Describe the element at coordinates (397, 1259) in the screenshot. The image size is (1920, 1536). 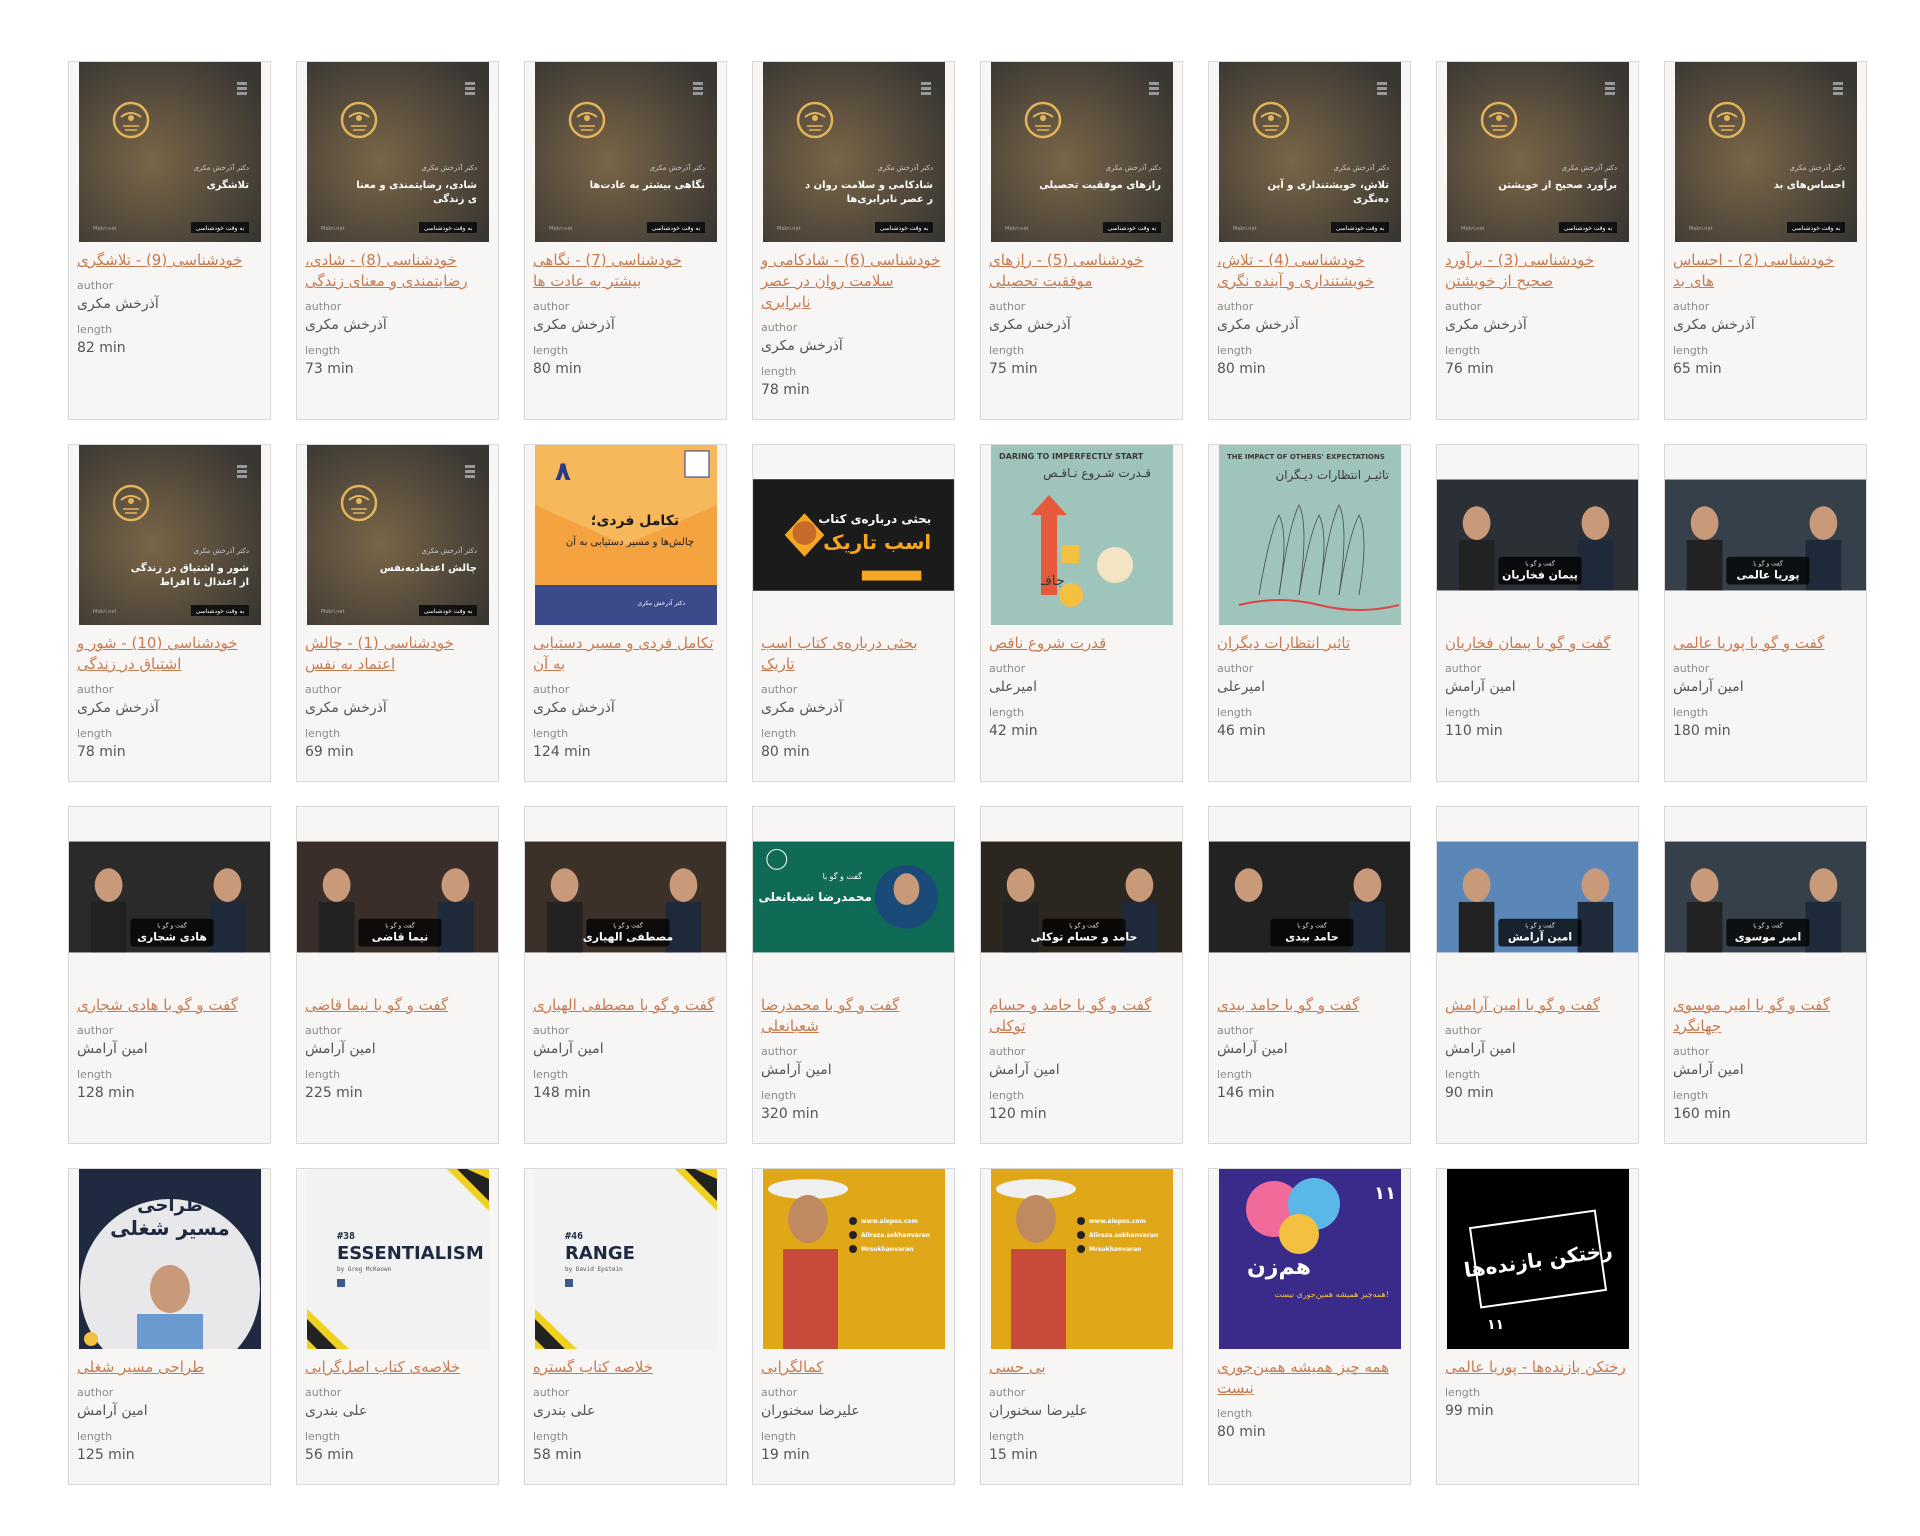
I see `cover-image: #38 ESSENTIALISM by Greg McKeown` at that location.